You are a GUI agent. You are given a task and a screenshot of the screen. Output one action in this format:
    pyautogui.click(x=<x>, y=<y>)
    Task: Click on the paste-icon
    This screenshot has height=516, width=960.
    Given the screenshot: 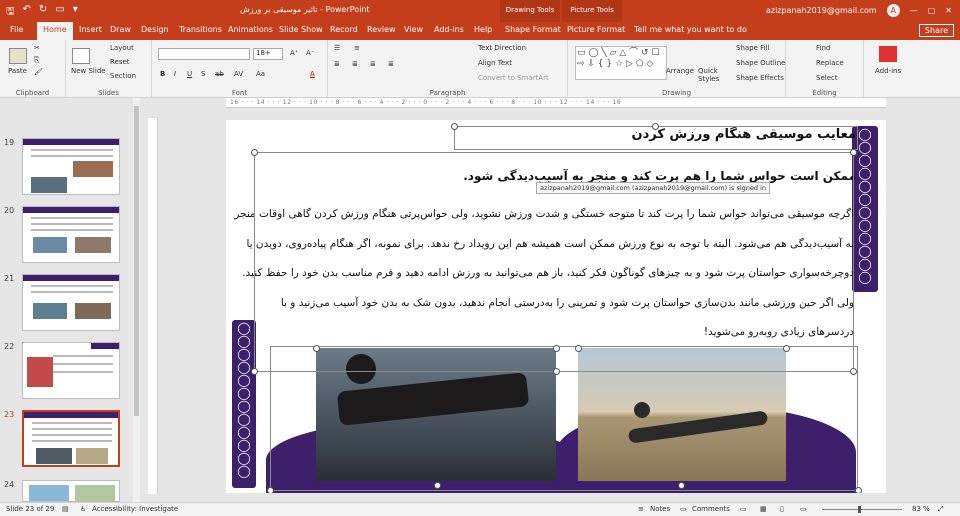 What is the action you would take?
    pyautogui.click(x=18, y=56)
    